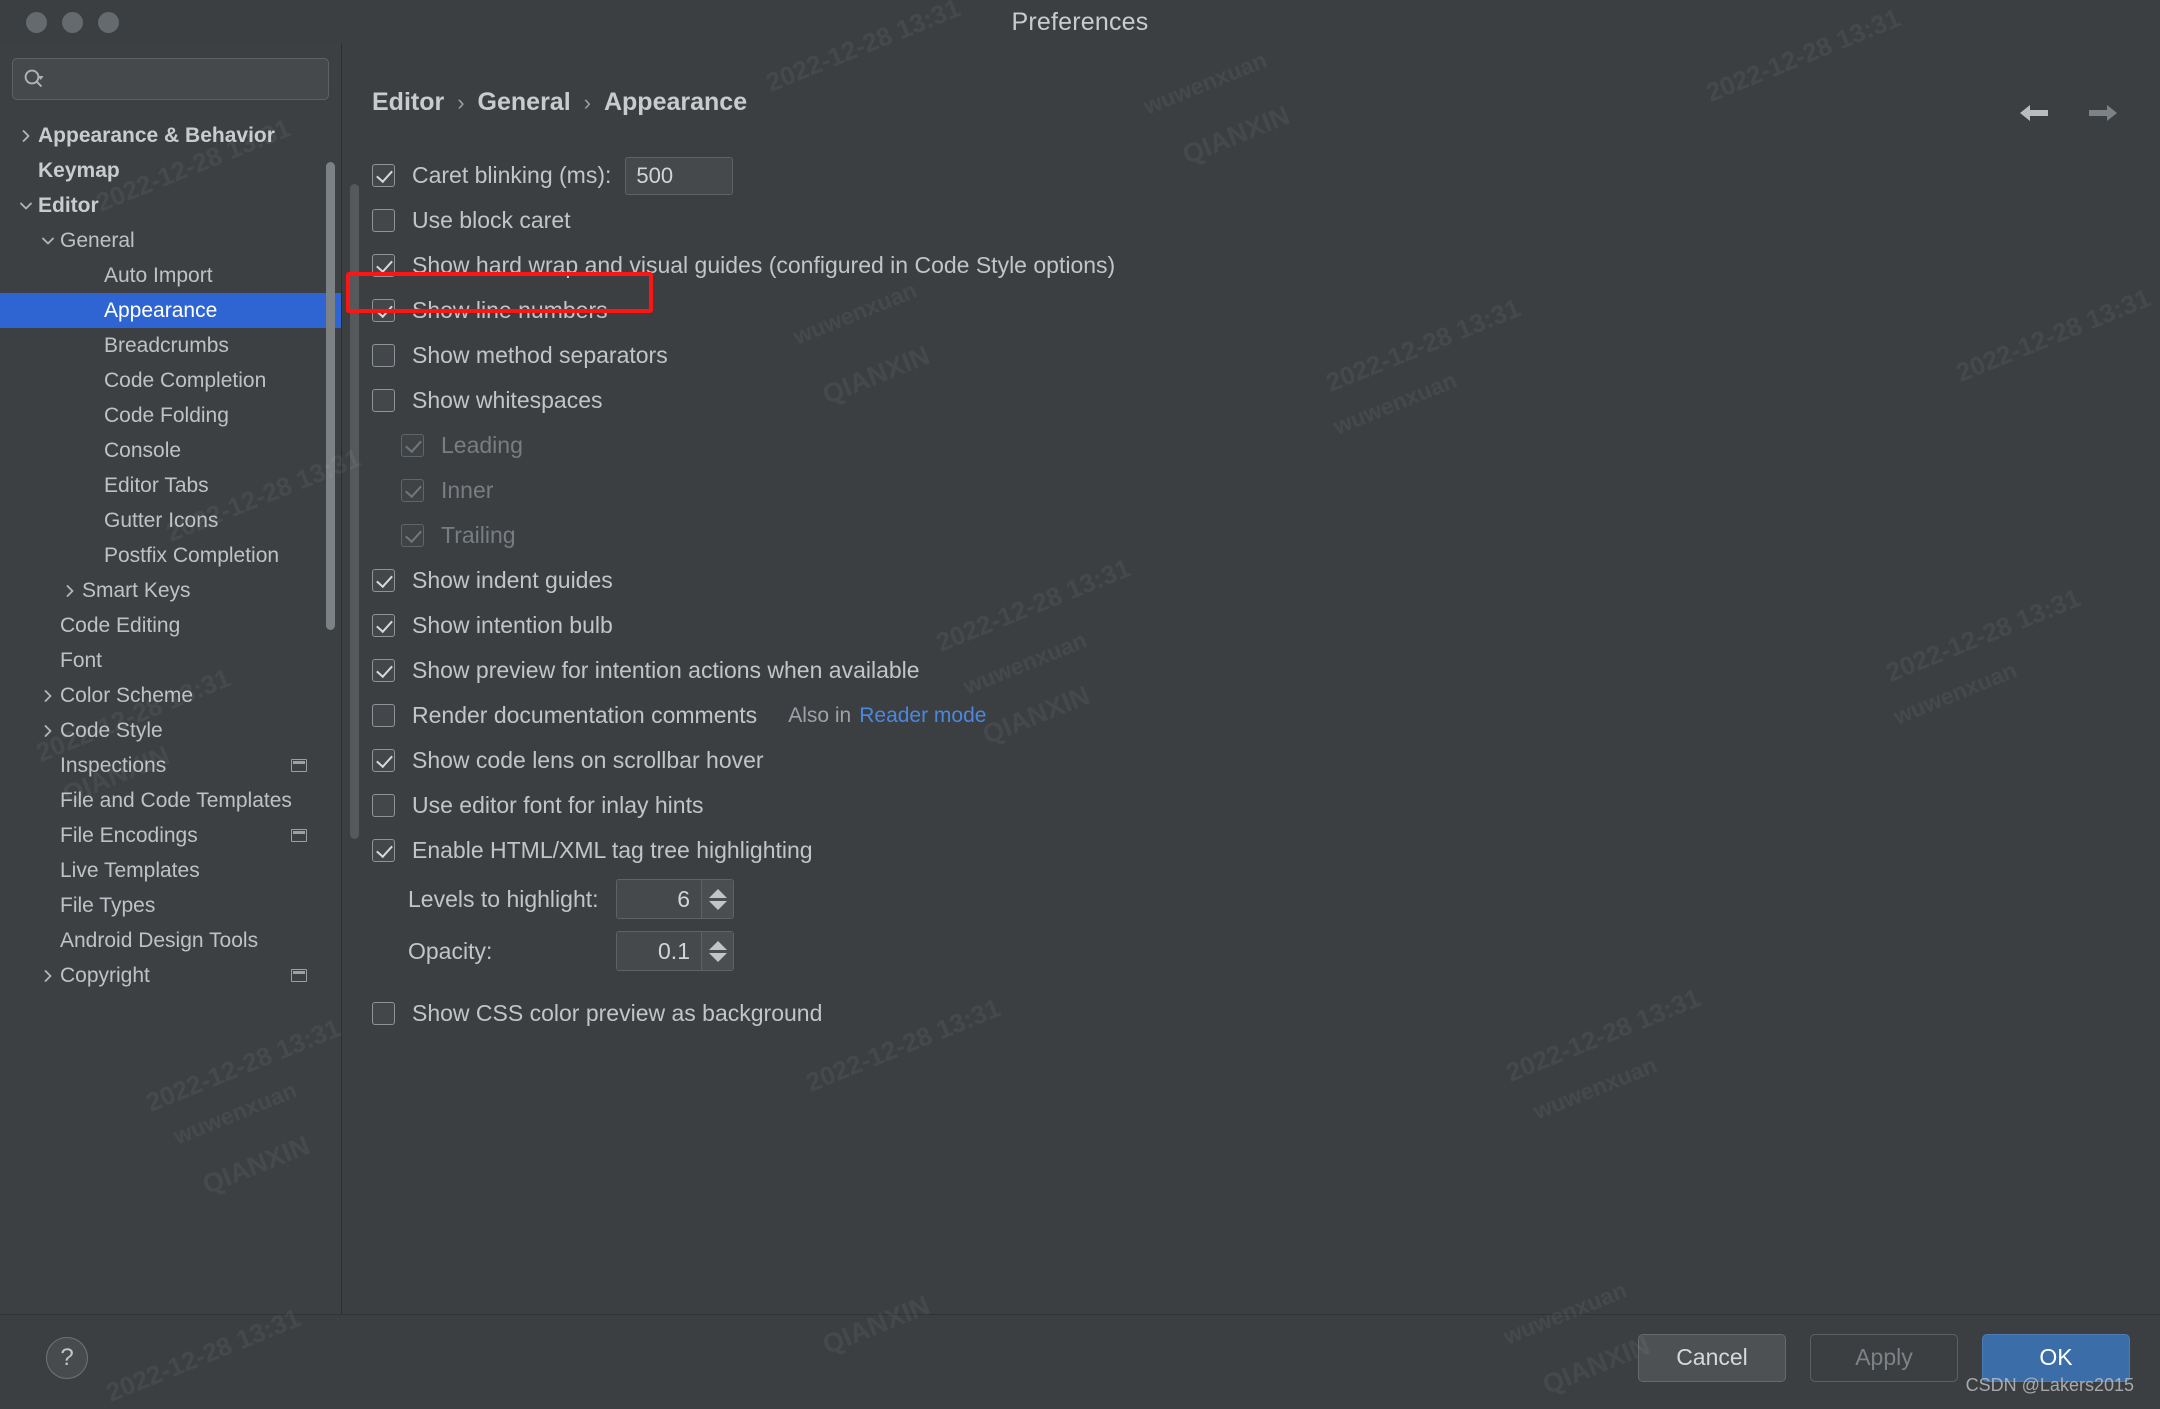 This screenshot has width=2160, height=1409. I want to click on search-box, so click(170, 79).